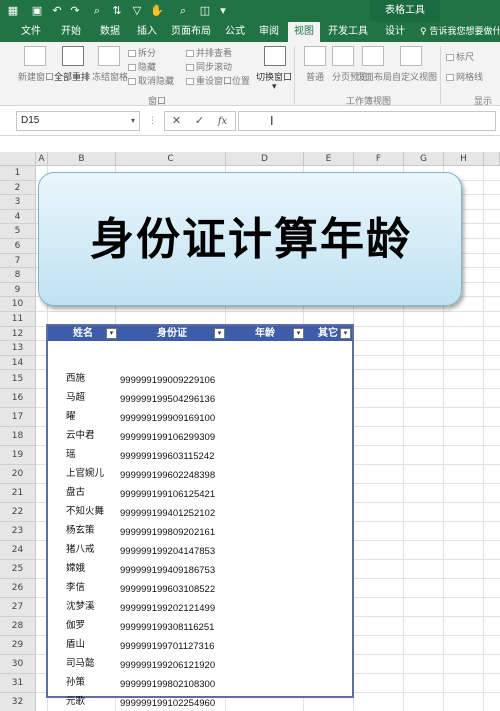 The height and width of the screenshot is (711, 500). Describe the element at coordinates (18, 437) in the screenshot. I see `row-header: 18` at that location.